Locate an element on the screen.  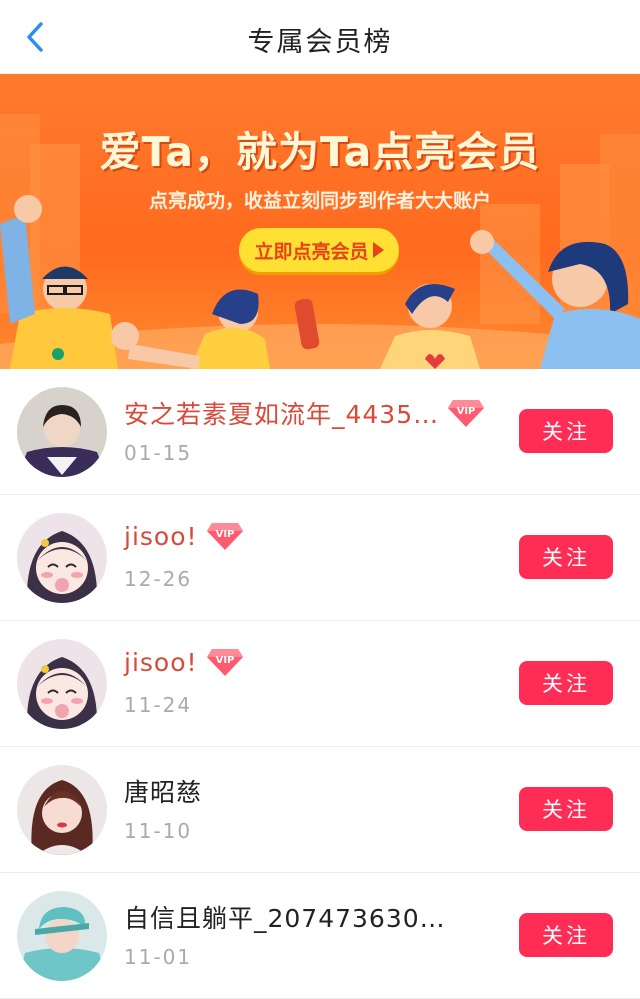
page-title: 专属会员榜 is located at coordinates (320, 42).